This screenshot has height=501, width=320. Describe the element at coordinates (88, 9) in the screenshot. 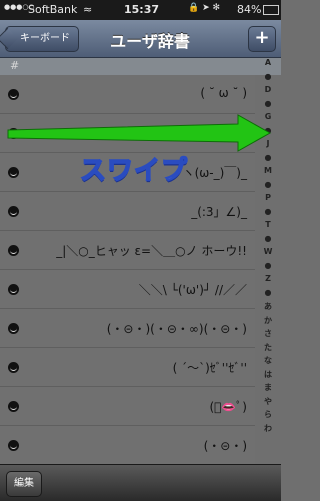

I see `wifi-icon: ≈` at that location.